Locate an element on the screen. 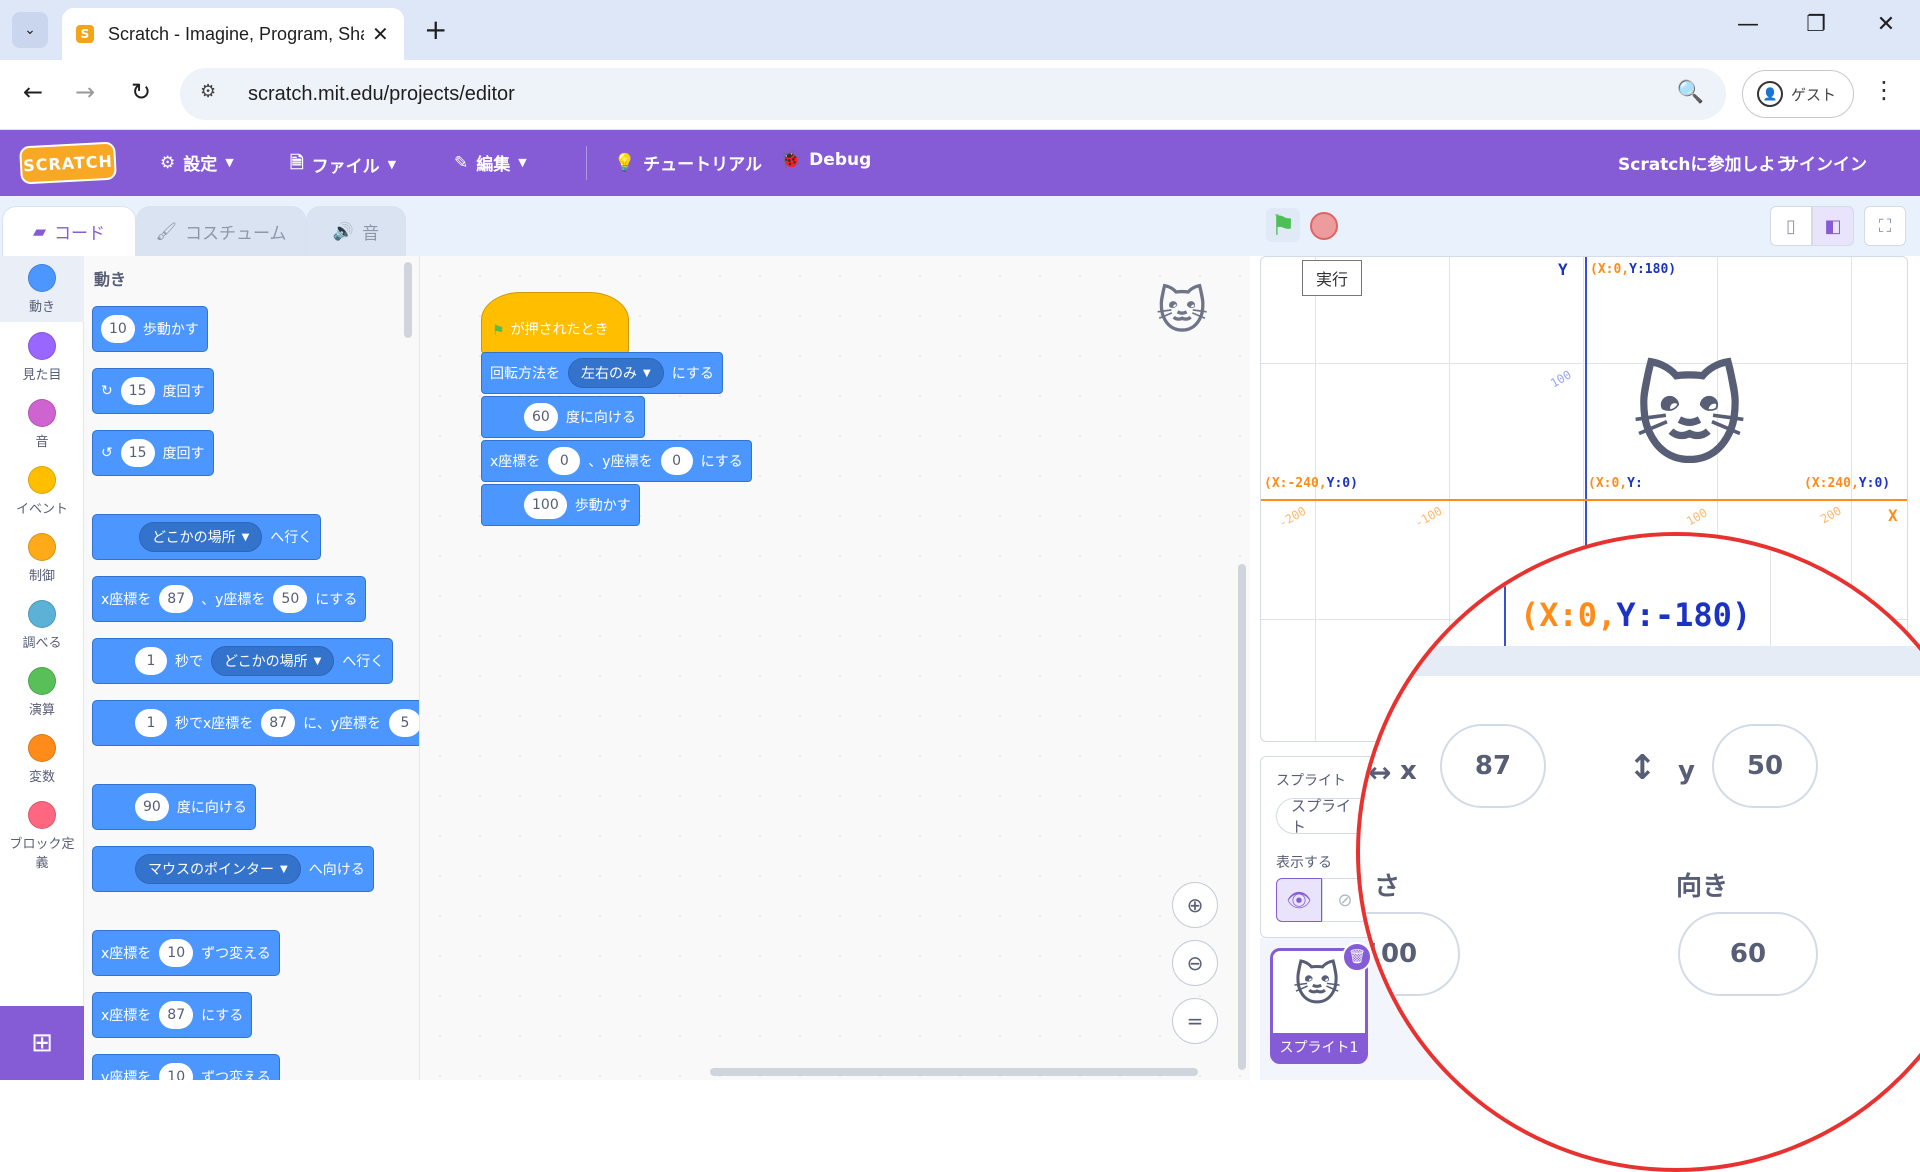 This screenshot has height=1172, width=1920. category-control: 制御 is located at coordinates (42, 558).